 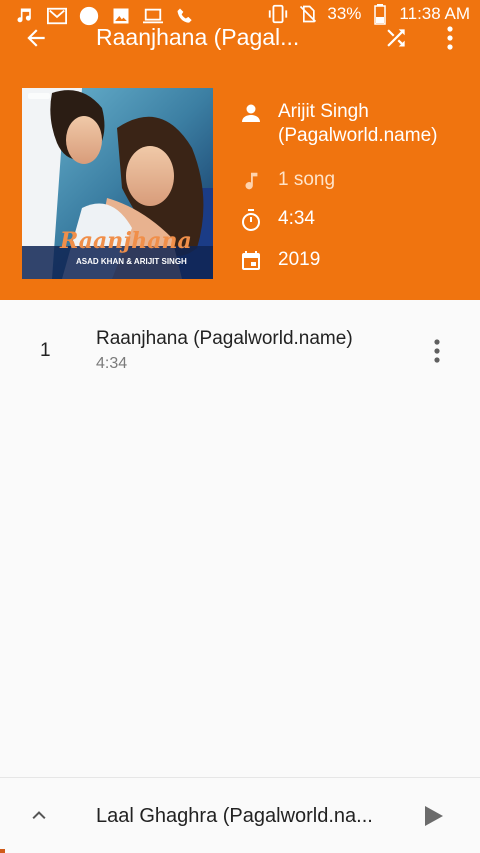 What do you see at coordinates (224, 338) in the screenshot?
I see `track-title: Raanjhana (Pagalworld.name)` at bounding box center [224, 338].